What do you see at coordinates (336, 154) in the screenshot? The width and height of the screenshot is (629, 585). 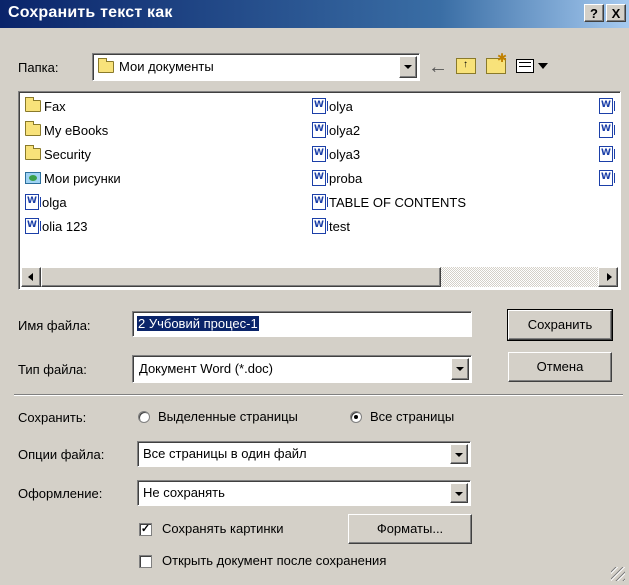 I see `list-item: W olya3` at bounding box center [336, 154].